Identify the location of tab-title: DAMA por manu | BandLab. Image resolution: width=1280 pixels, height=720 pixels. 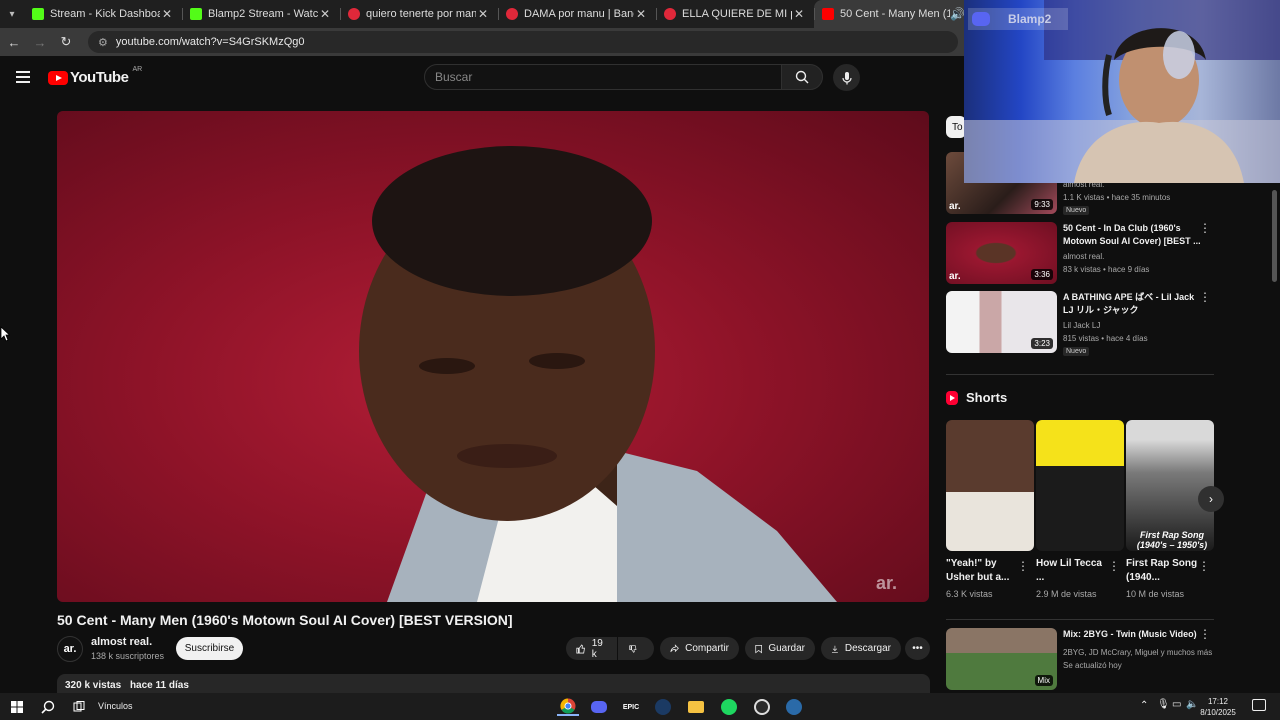
(579, 14).